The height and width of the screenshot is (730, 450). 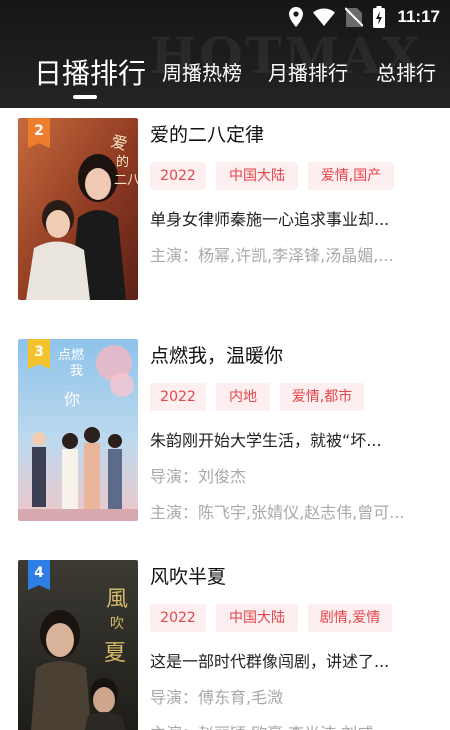 What do you see at coordinates (78, 209) in the screenshot?
I see `poster-image: 爱 的 二八 2` at bounding box center [78, 209].